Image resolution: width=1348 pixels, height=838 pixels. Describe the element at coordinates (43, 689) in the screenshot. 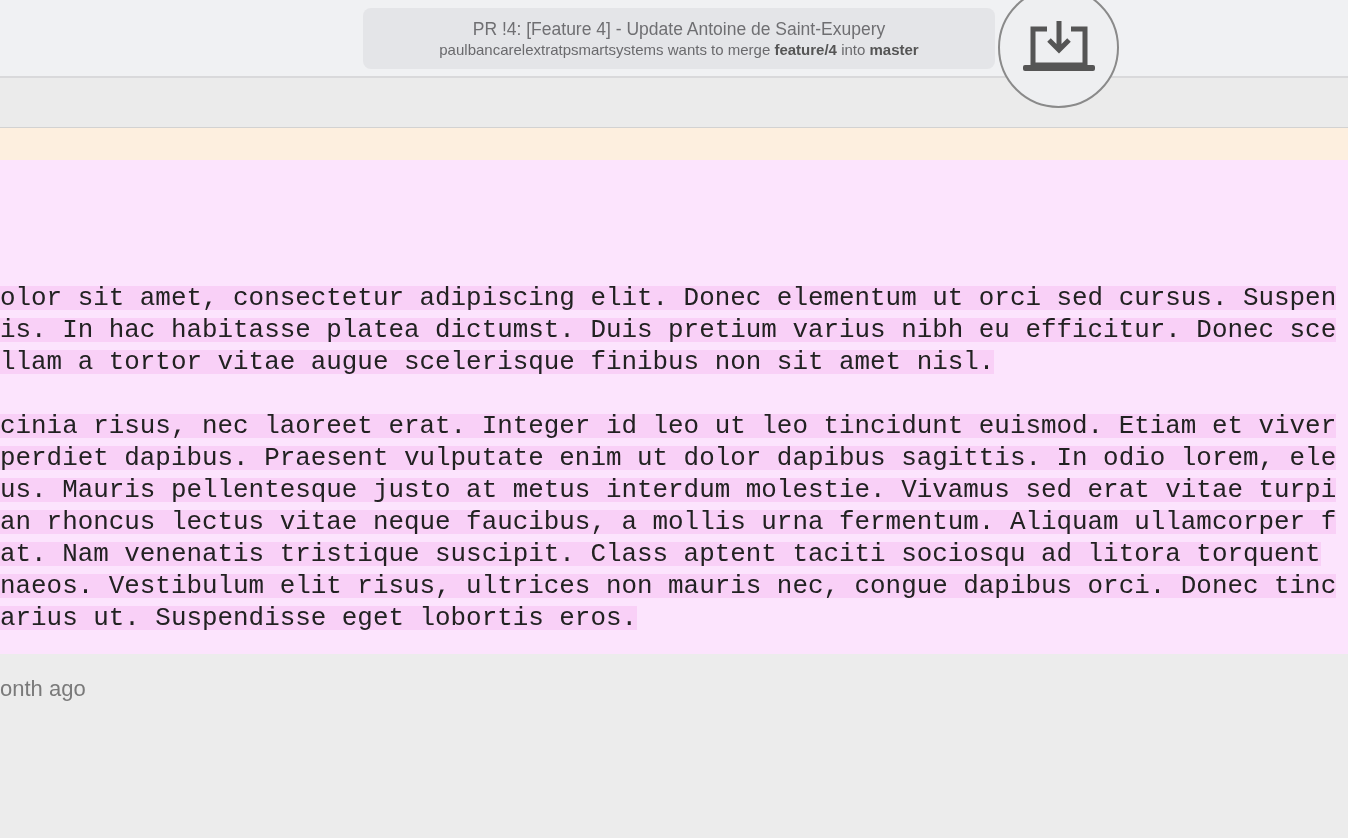

I see `timestamp: onth ago` at that location.